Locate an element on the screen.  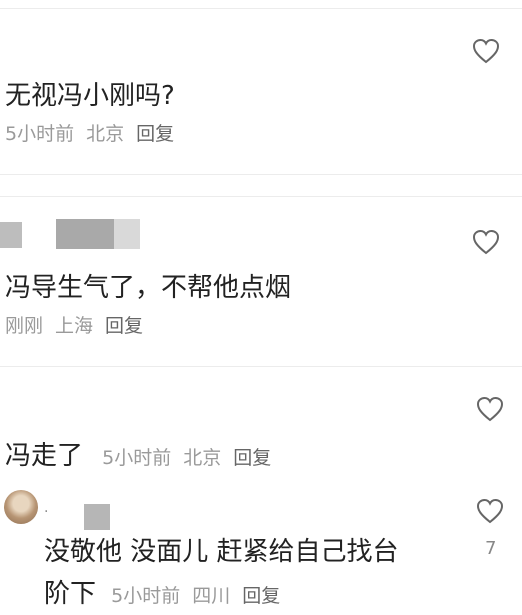
user-avatar is located at coordinates (21, 507).